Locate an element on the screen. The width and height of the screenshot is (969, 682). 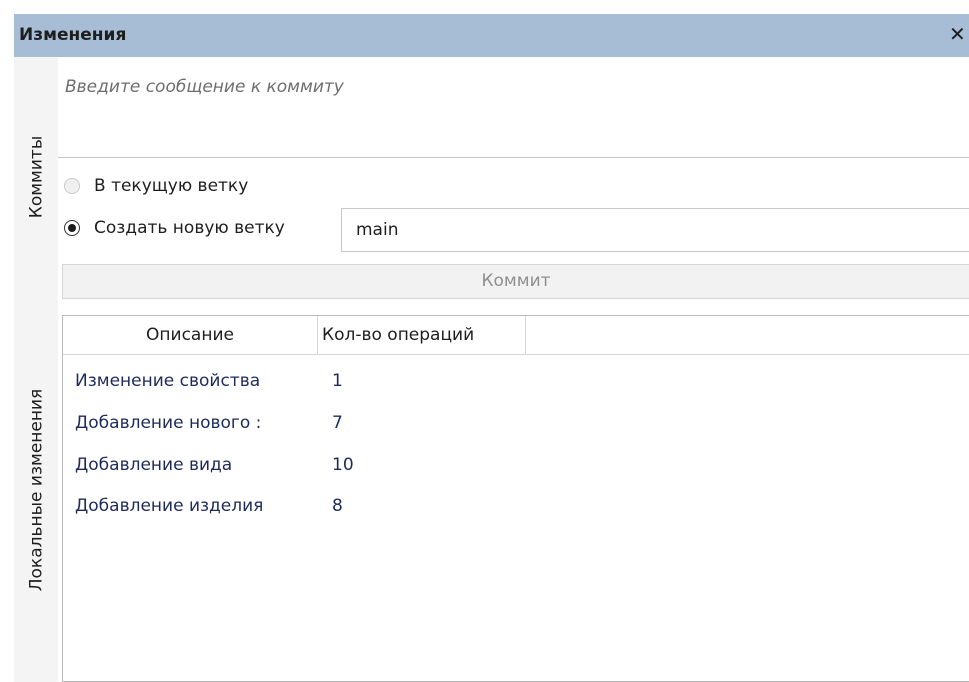
commit-message-placeholder: Введите сообщение к коммиту is located at coordinates (204, 87).